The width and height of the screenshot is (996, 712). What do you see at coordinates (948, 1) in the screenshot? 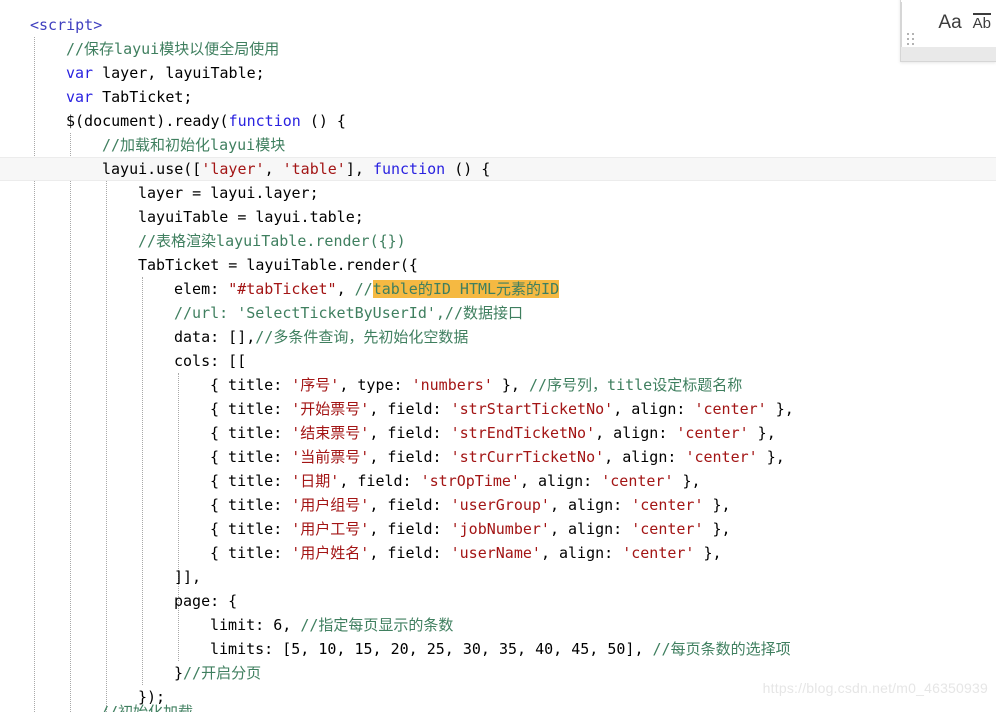
I see `panel-header: table的` at bounding box center [948, 1].